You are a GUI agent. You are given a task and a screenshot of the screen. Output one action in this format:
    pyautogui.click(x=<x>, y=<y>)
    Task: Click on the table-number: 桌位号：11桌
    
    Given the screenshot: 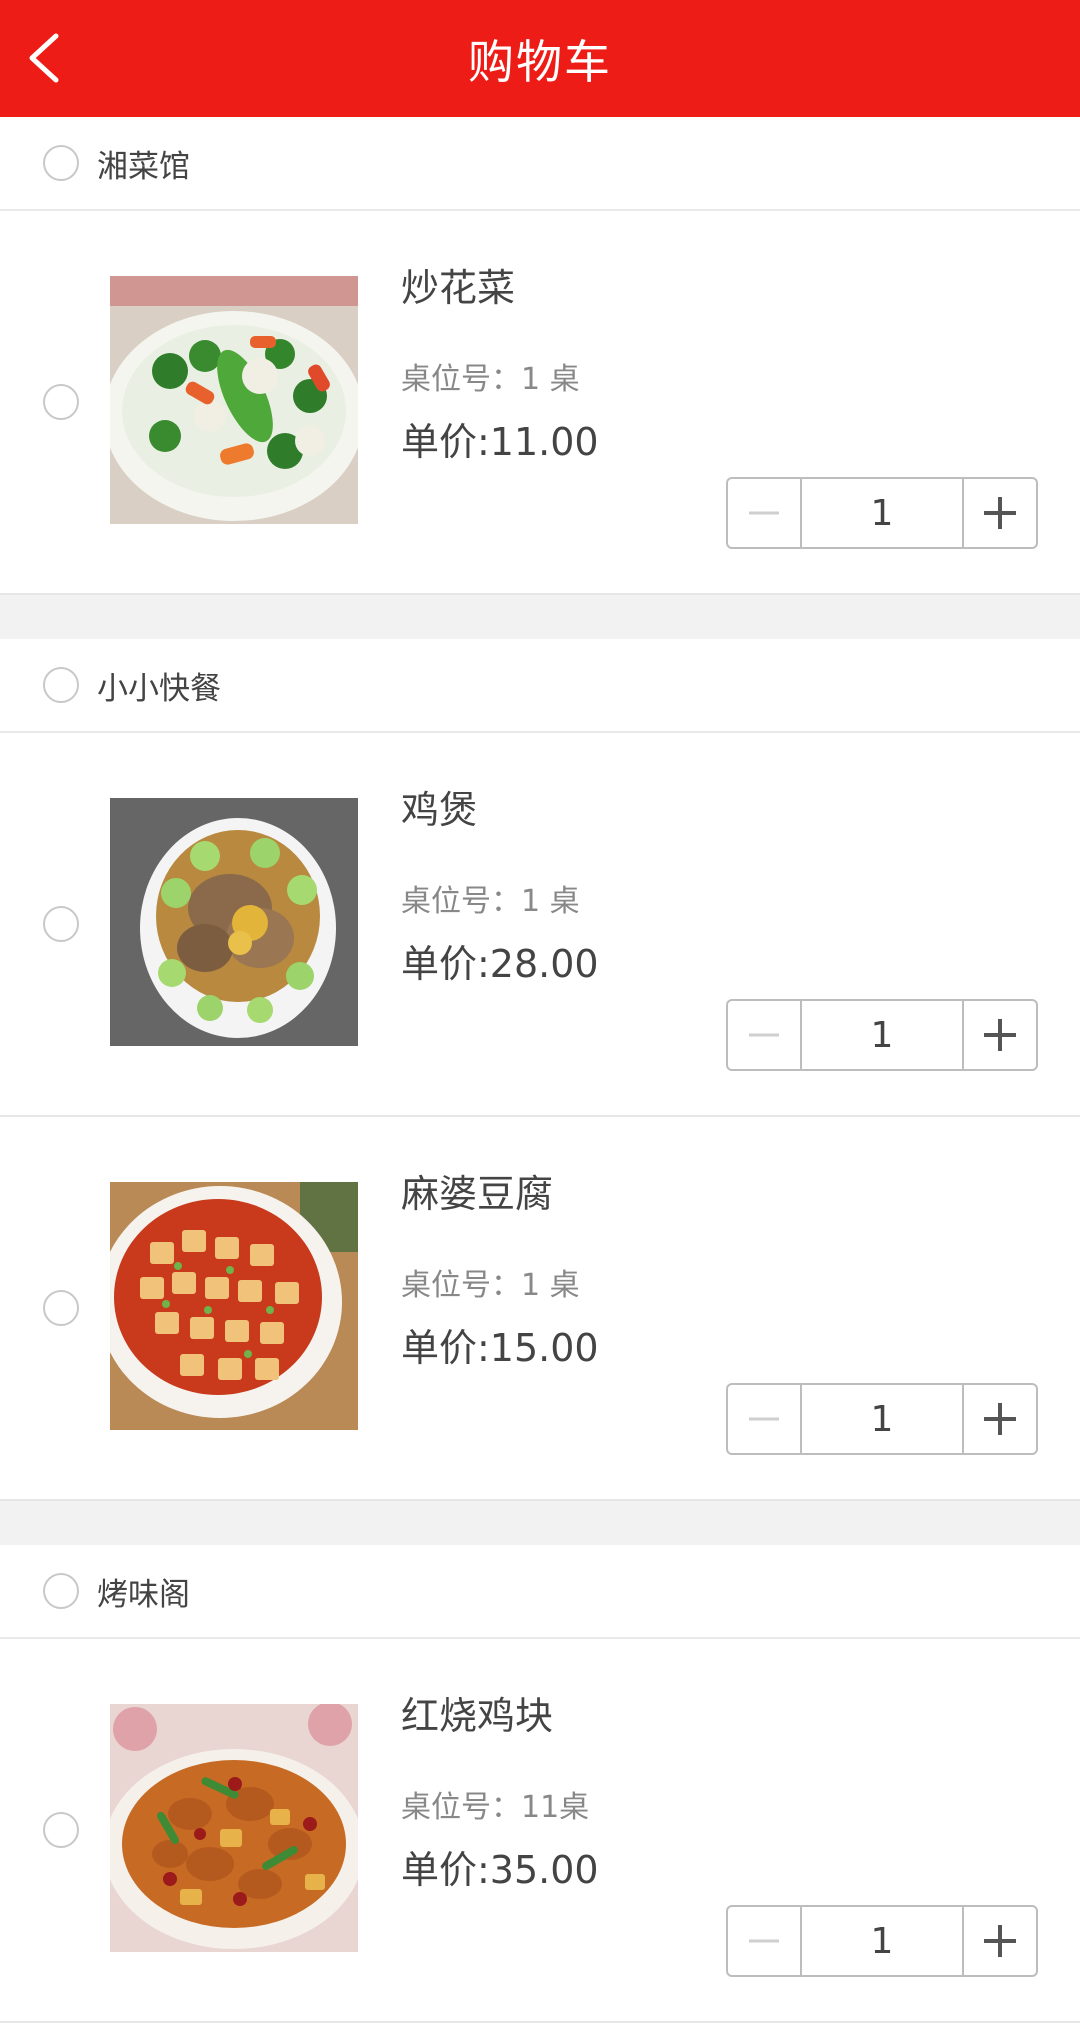 What is the action you would take?
    pyautogui.click(x=495, y=1807)
    